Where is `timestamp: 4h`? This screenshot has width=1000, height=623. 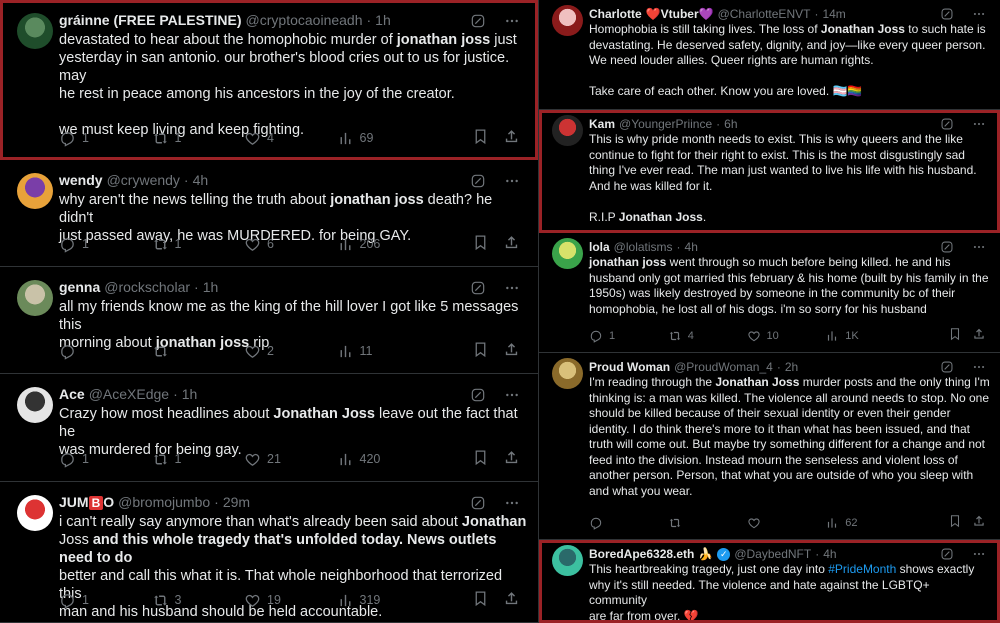 timestamp: 4h is located at coordinates (200, 180).